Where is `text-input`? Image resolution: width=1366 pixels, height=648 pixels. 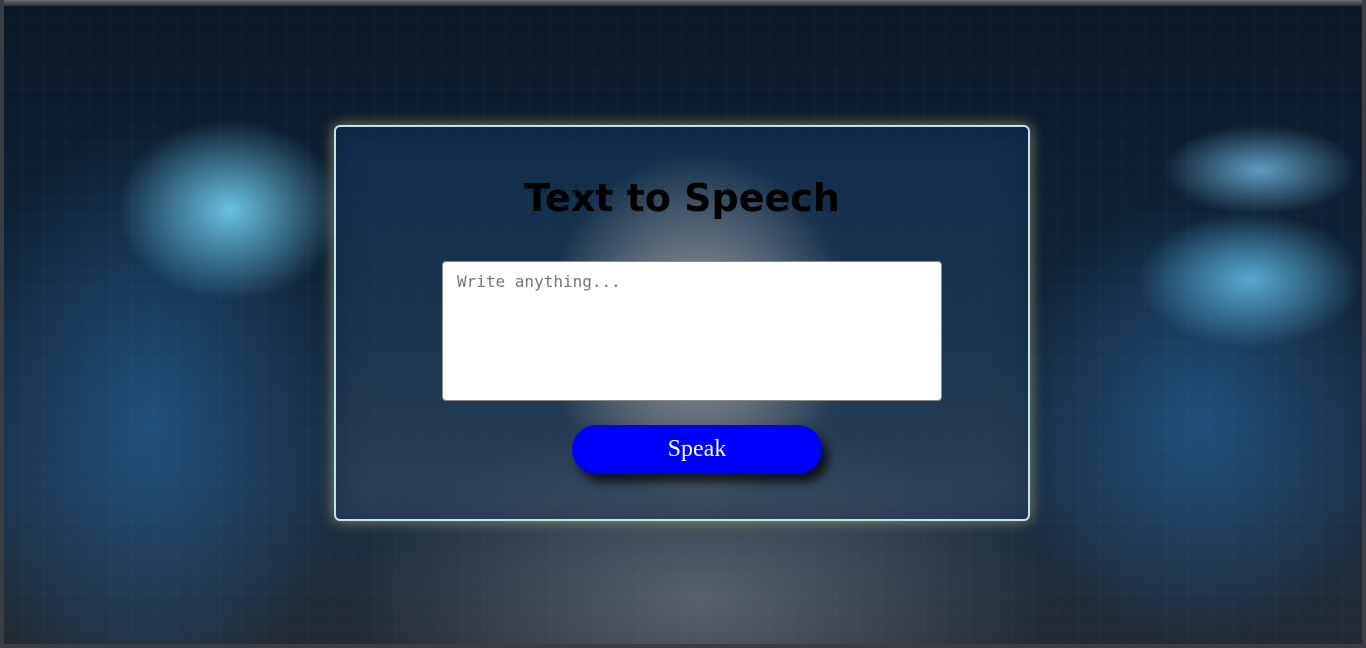 text-input is located at coordinates (692, 331).